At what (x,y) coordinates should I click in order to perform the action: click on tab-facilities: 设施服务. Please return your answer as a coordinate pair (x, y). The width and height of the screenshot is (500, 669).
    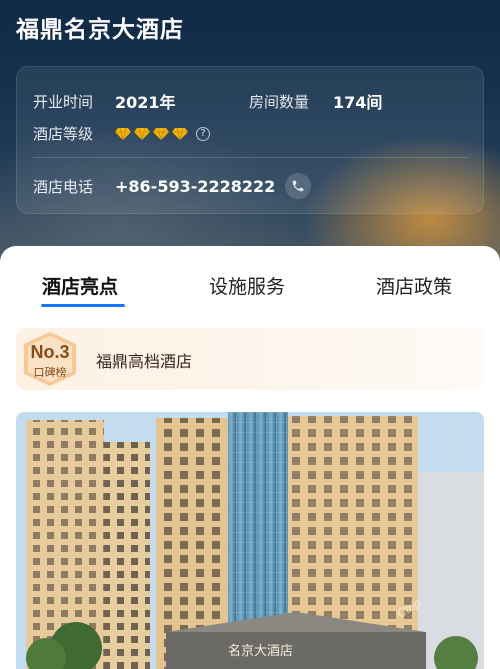
    Looking at the image, I should click on (247, 285).